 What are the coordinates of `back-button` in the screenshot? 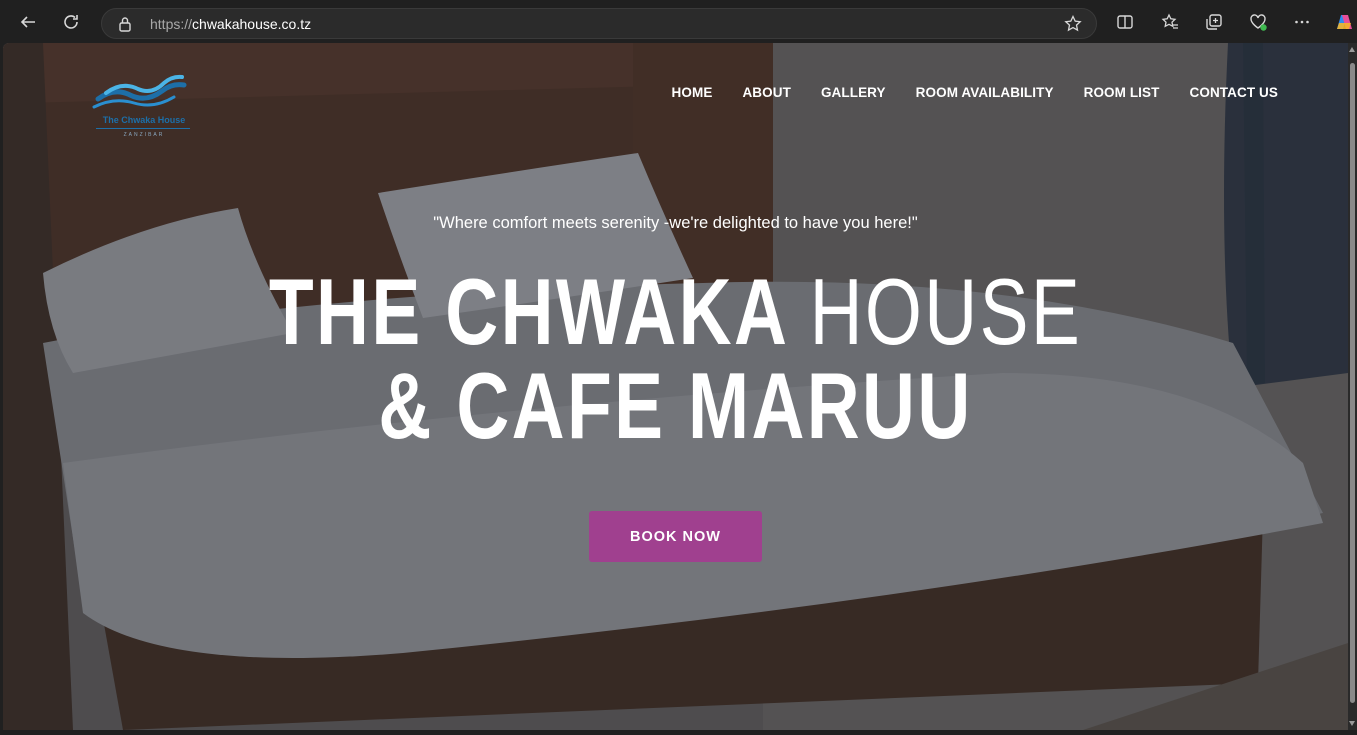 It's located at (28, 22).